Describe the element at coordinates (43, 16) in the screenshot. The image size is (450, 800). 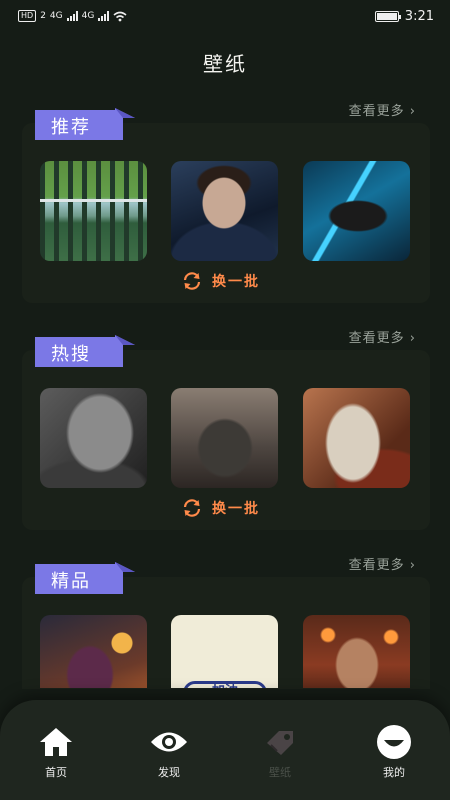
I see `sim-slot-label: 2` at that location.